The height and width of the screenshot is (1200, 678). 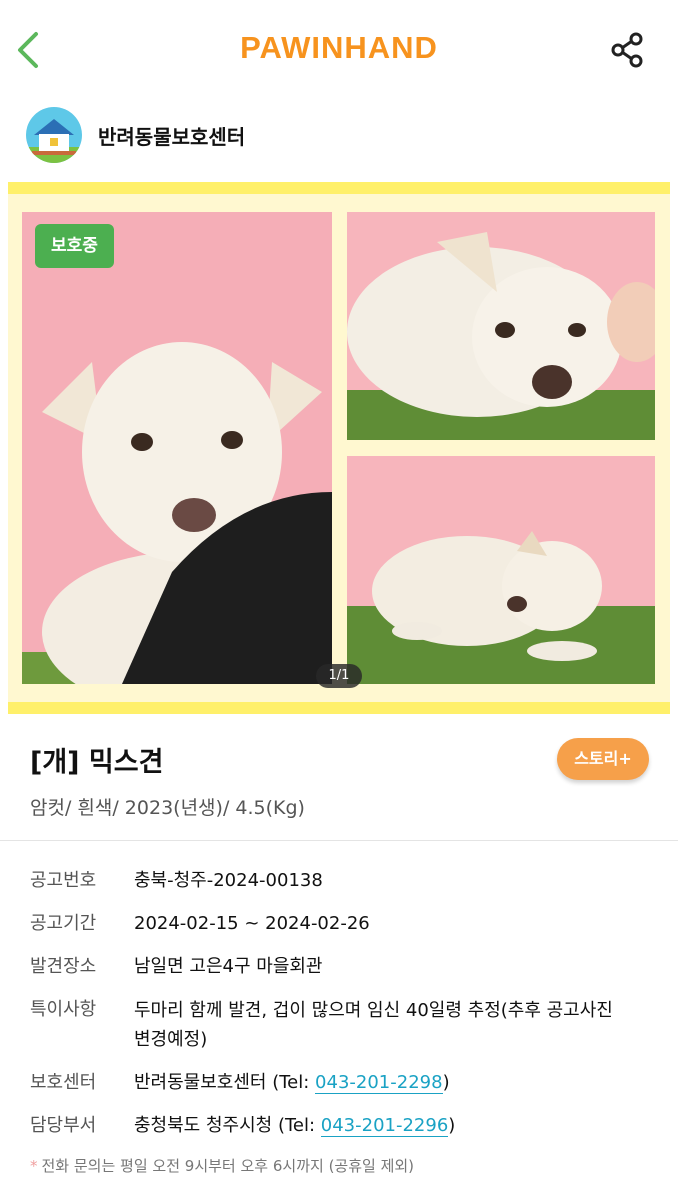 What do you see at coordinates (167, 808) in the screenshot?
I see `animal-summary: 암컷/ 흰색/ 2023(년생)/ 4.5(Kg)` at bounding box center [167, 808].